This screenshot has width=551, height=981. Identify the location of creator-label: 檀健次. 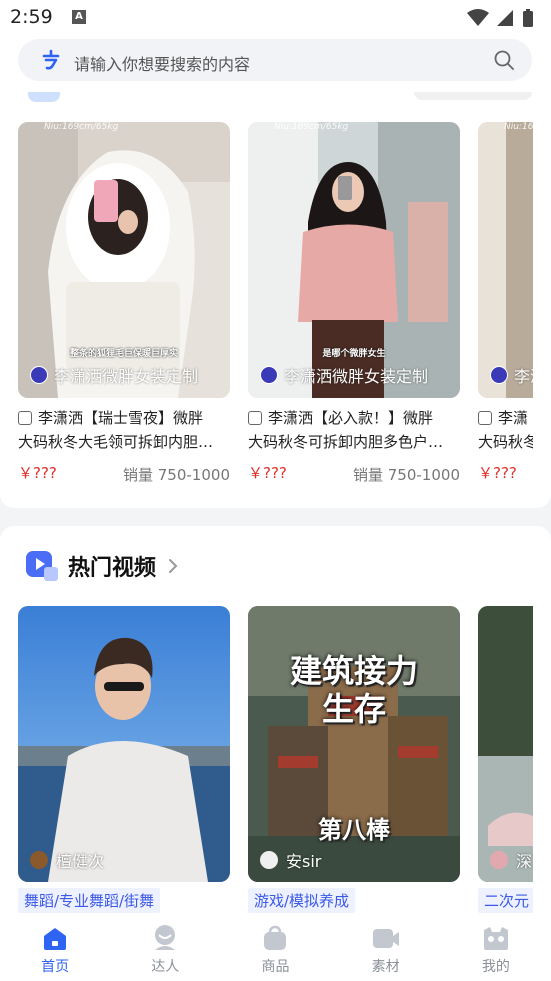
(67, 860).